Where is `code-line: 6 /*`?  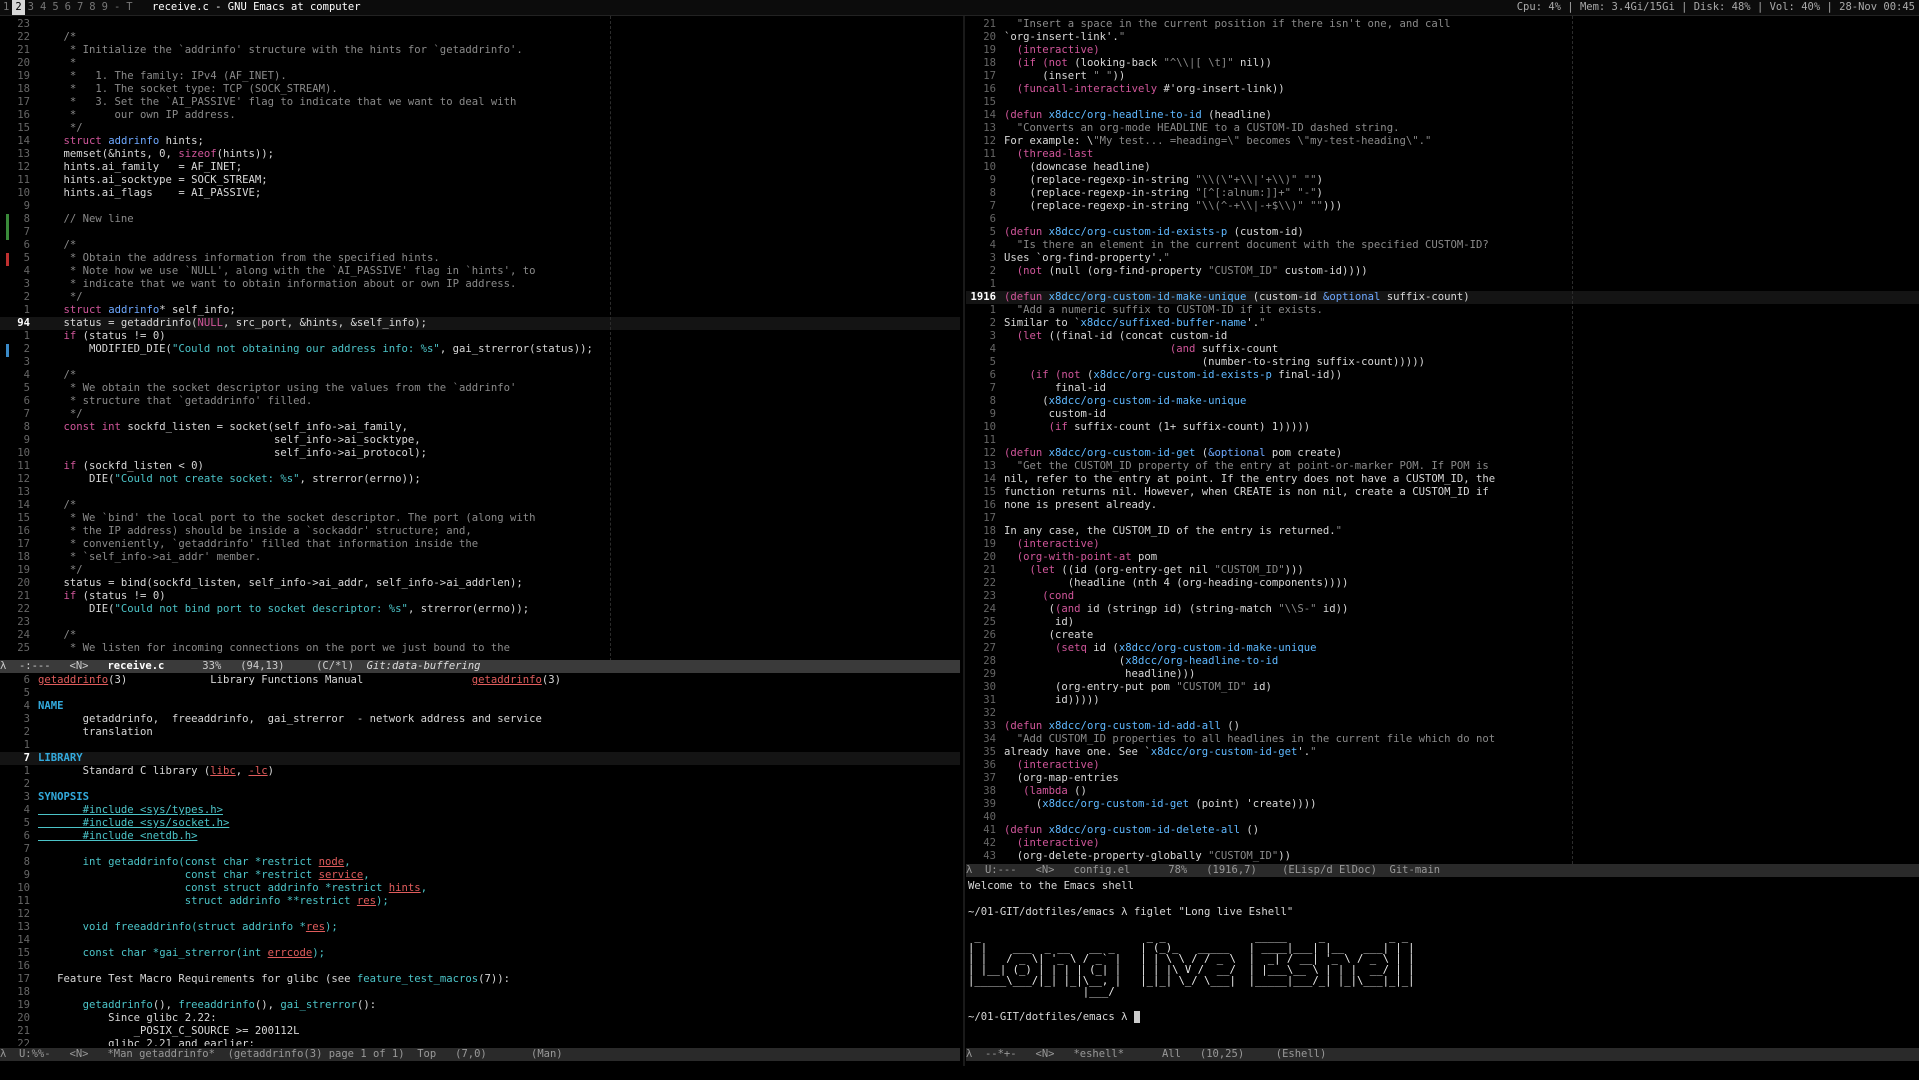
code-line: 6 /* is located at coordinates (480, 245).